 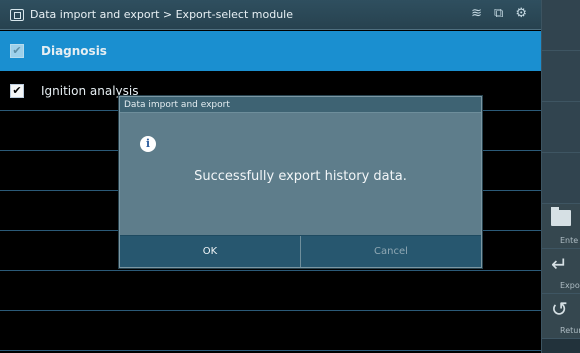 I want to click on status-icons: ≋ ⧉ ⚙, so click(x=499, y=13).